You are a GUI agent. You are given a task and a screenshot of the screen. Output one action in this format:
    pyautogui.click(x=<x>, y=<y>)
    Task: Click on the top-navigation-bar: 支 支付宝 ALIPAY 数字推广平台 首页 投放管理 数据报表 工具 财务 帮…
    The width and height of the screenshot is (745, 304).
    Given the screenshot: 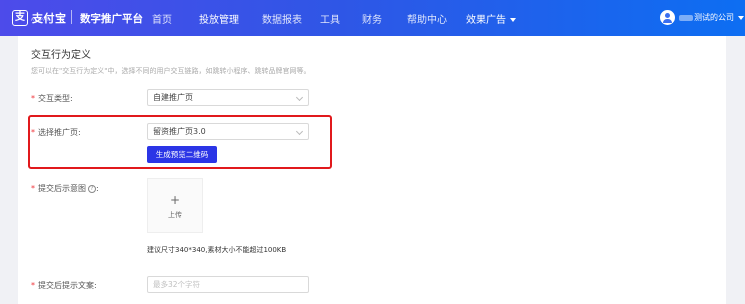 What is the action you would take?
    pyautogui.click(x=372, y=18)
    